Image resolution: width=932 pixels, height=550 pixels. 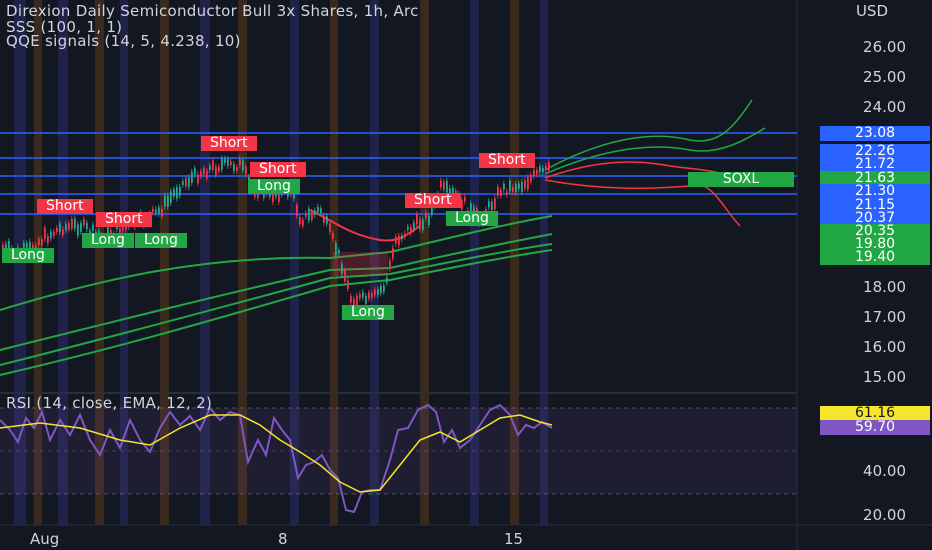 I want to click on rsi-tick: 40.00, so click(x=884, y=471).